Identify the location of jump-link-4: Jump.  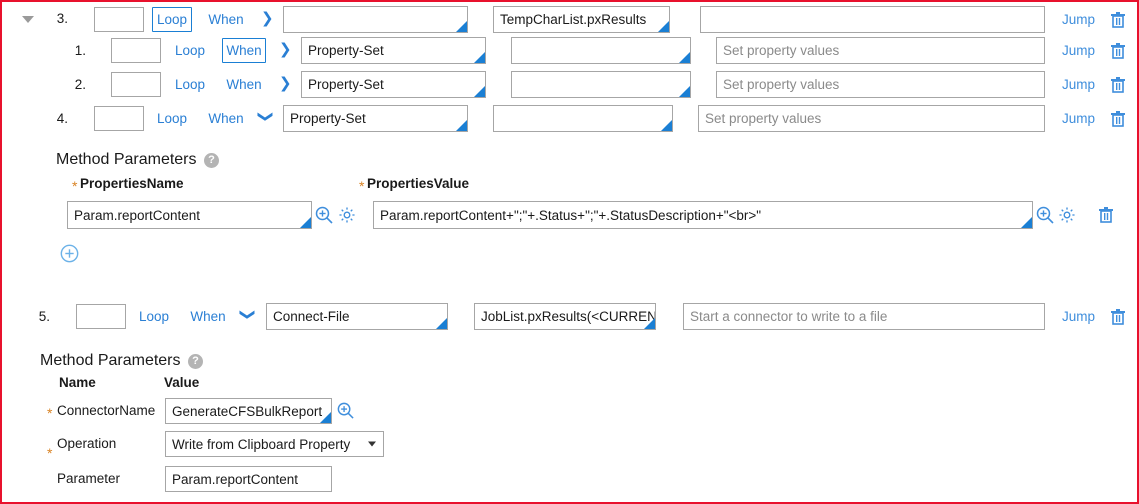
(1078, 118).